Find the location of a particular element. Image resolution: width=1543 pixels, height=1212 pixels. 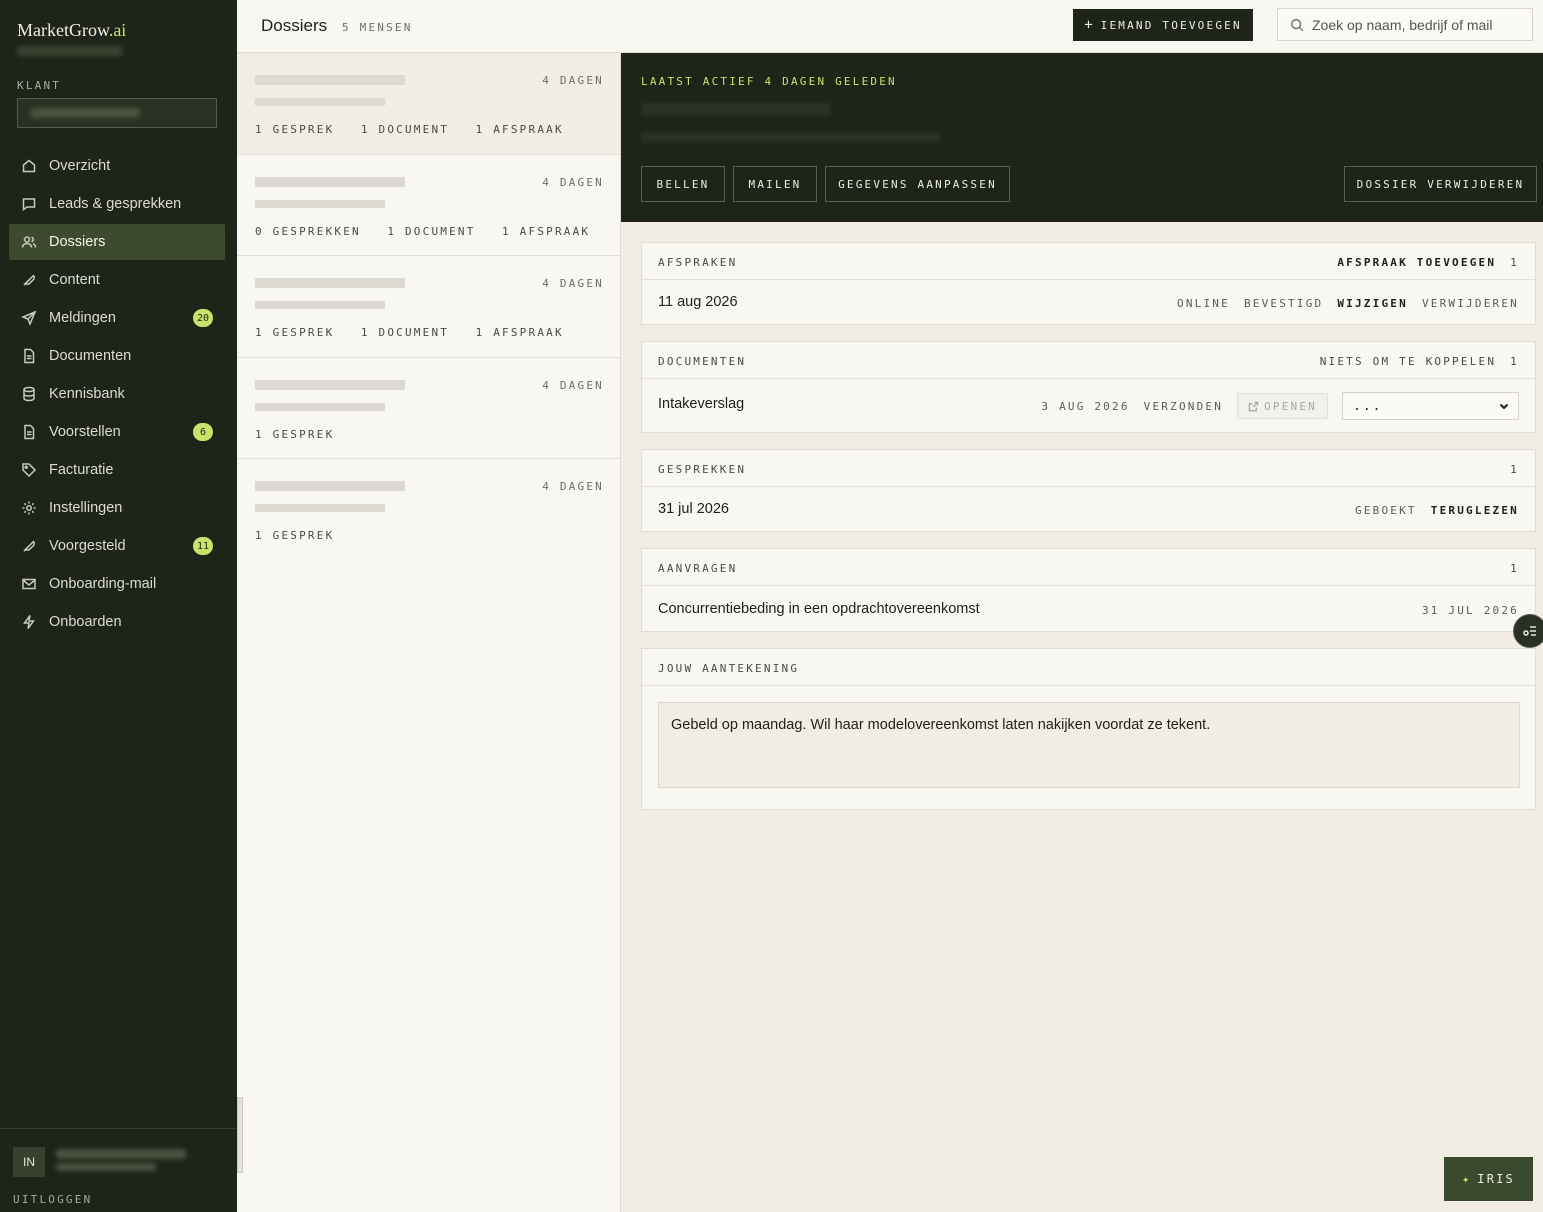

sparkle-icon: ✦ is located at coordinates (1466, 1179).